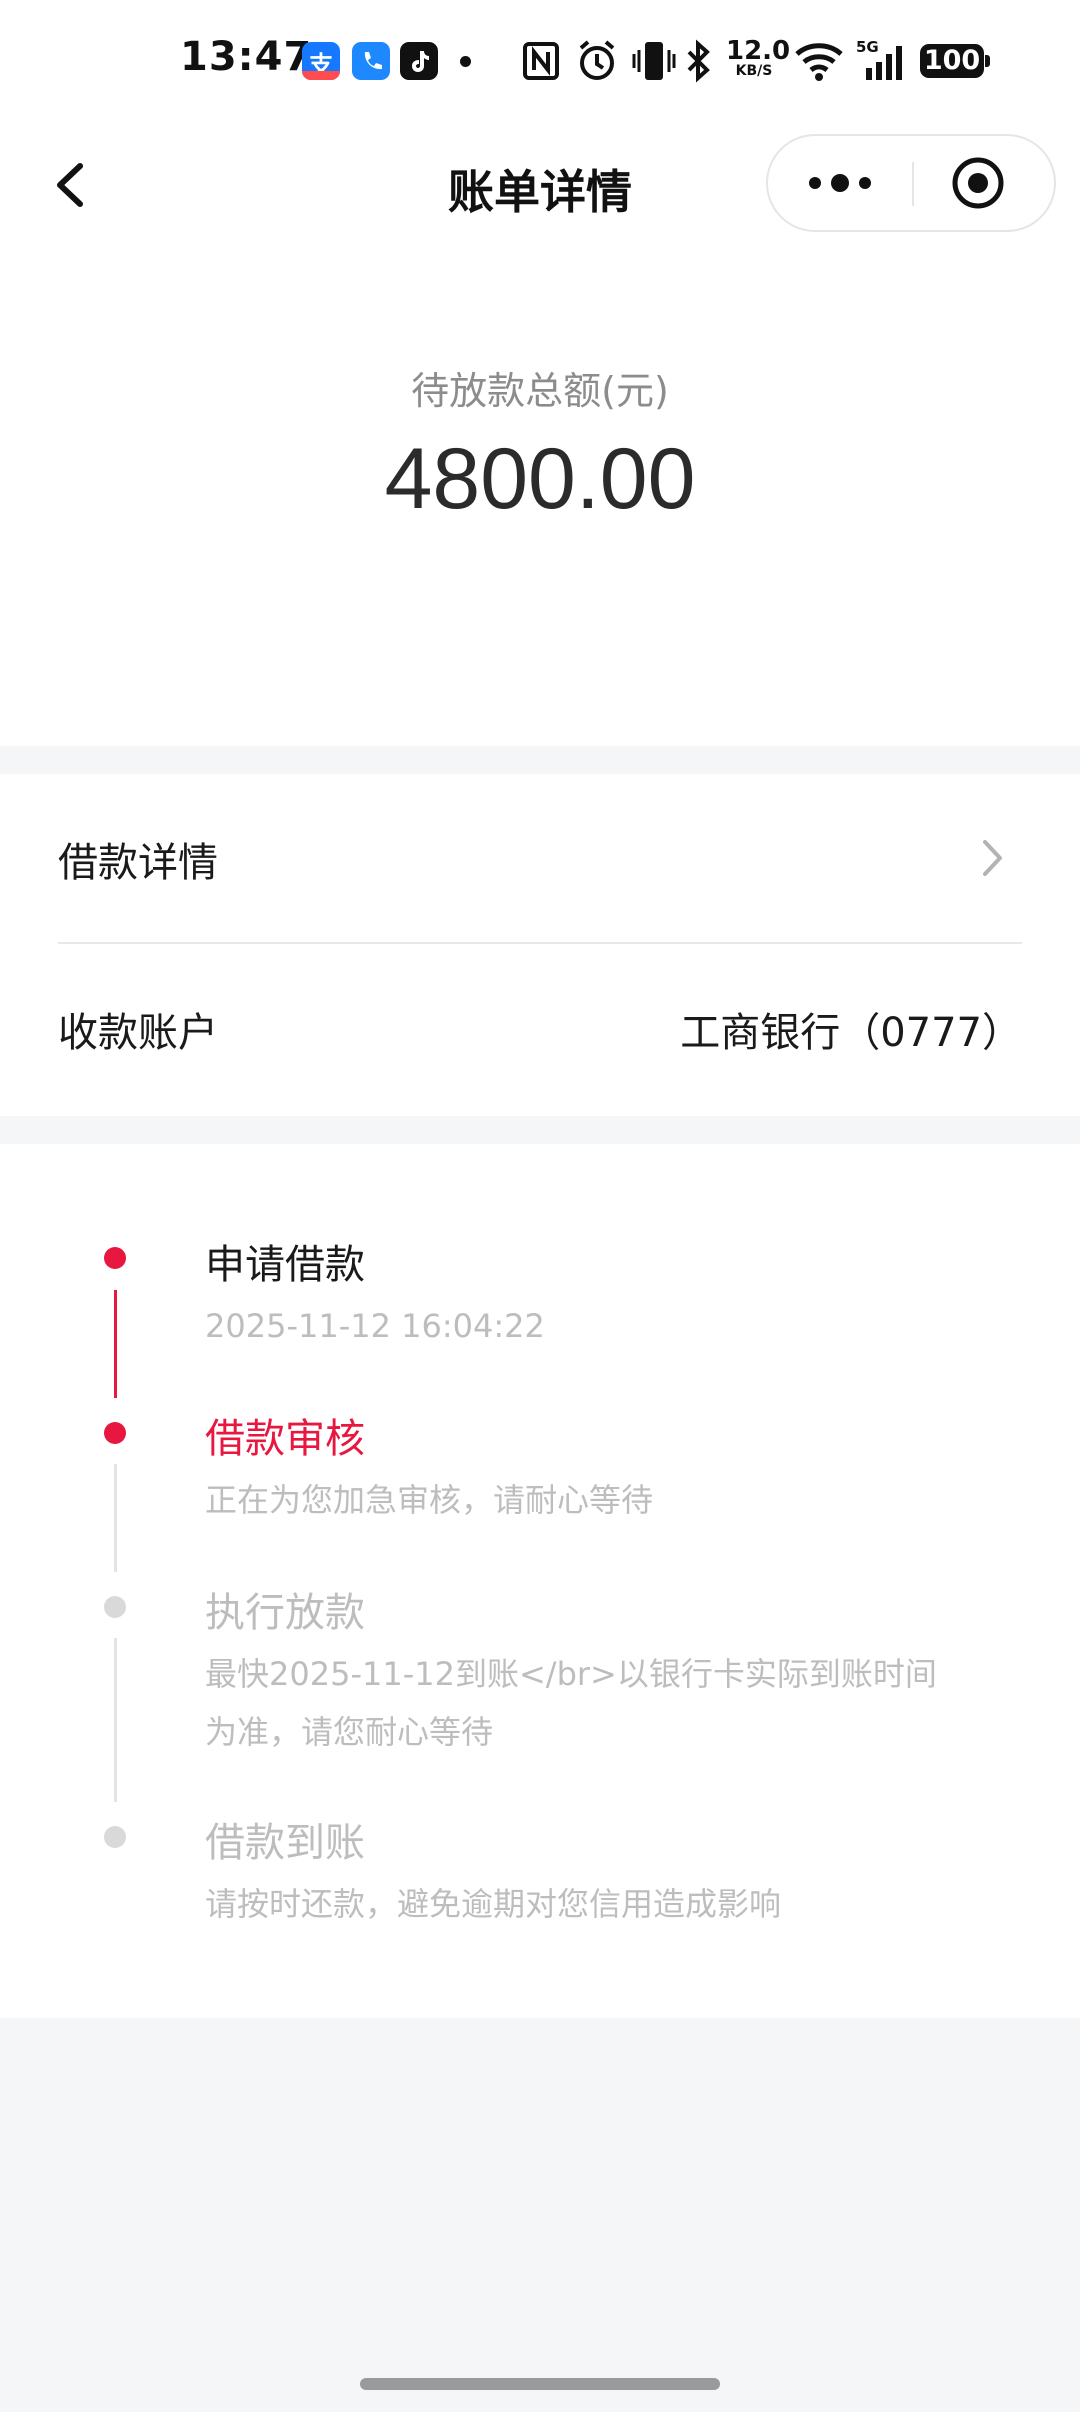 The image size is (1080, 2412). I want to click on more-button, so click(840, 183).